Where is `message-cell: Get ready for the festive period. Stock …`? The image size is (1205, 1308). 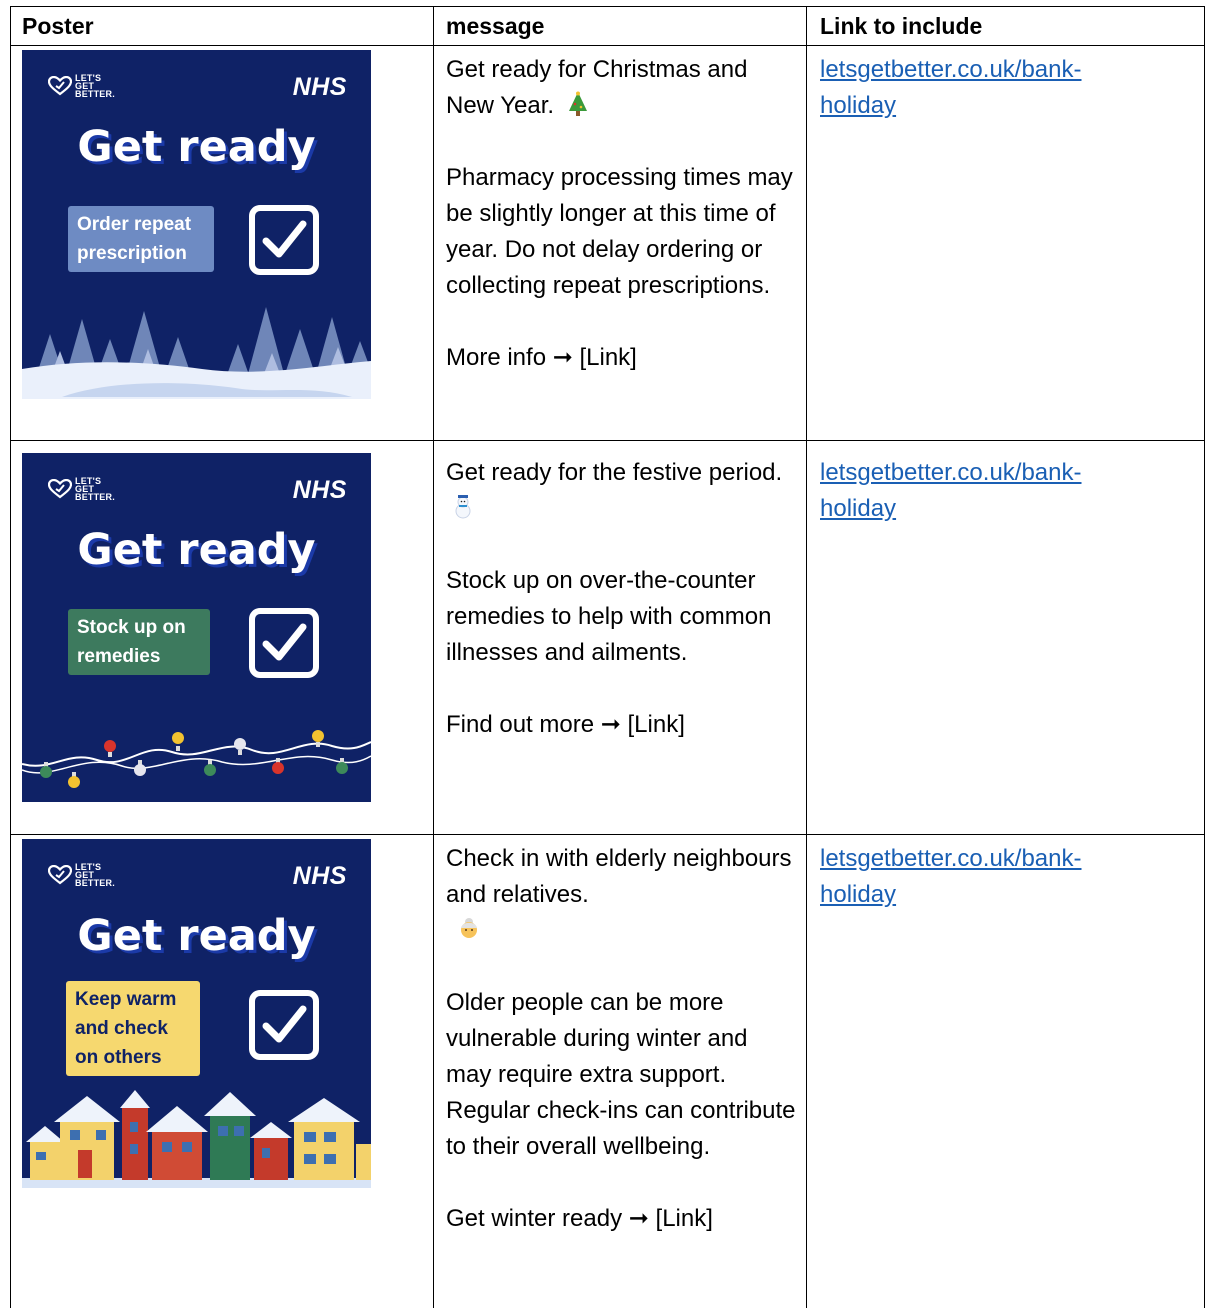 message-cell: Get ready for the festive period. Stock … is located at coordinates (621, 599).